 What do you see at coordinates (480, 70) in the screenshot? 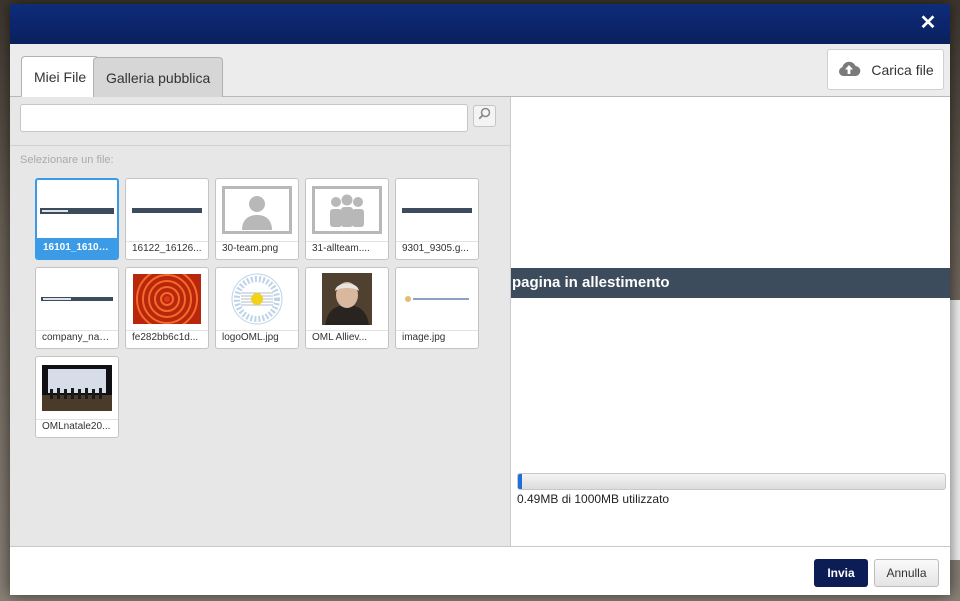
I see `tab-bar: Miei File Galleria pubblica Carica file` at bounding box center [480, 70].